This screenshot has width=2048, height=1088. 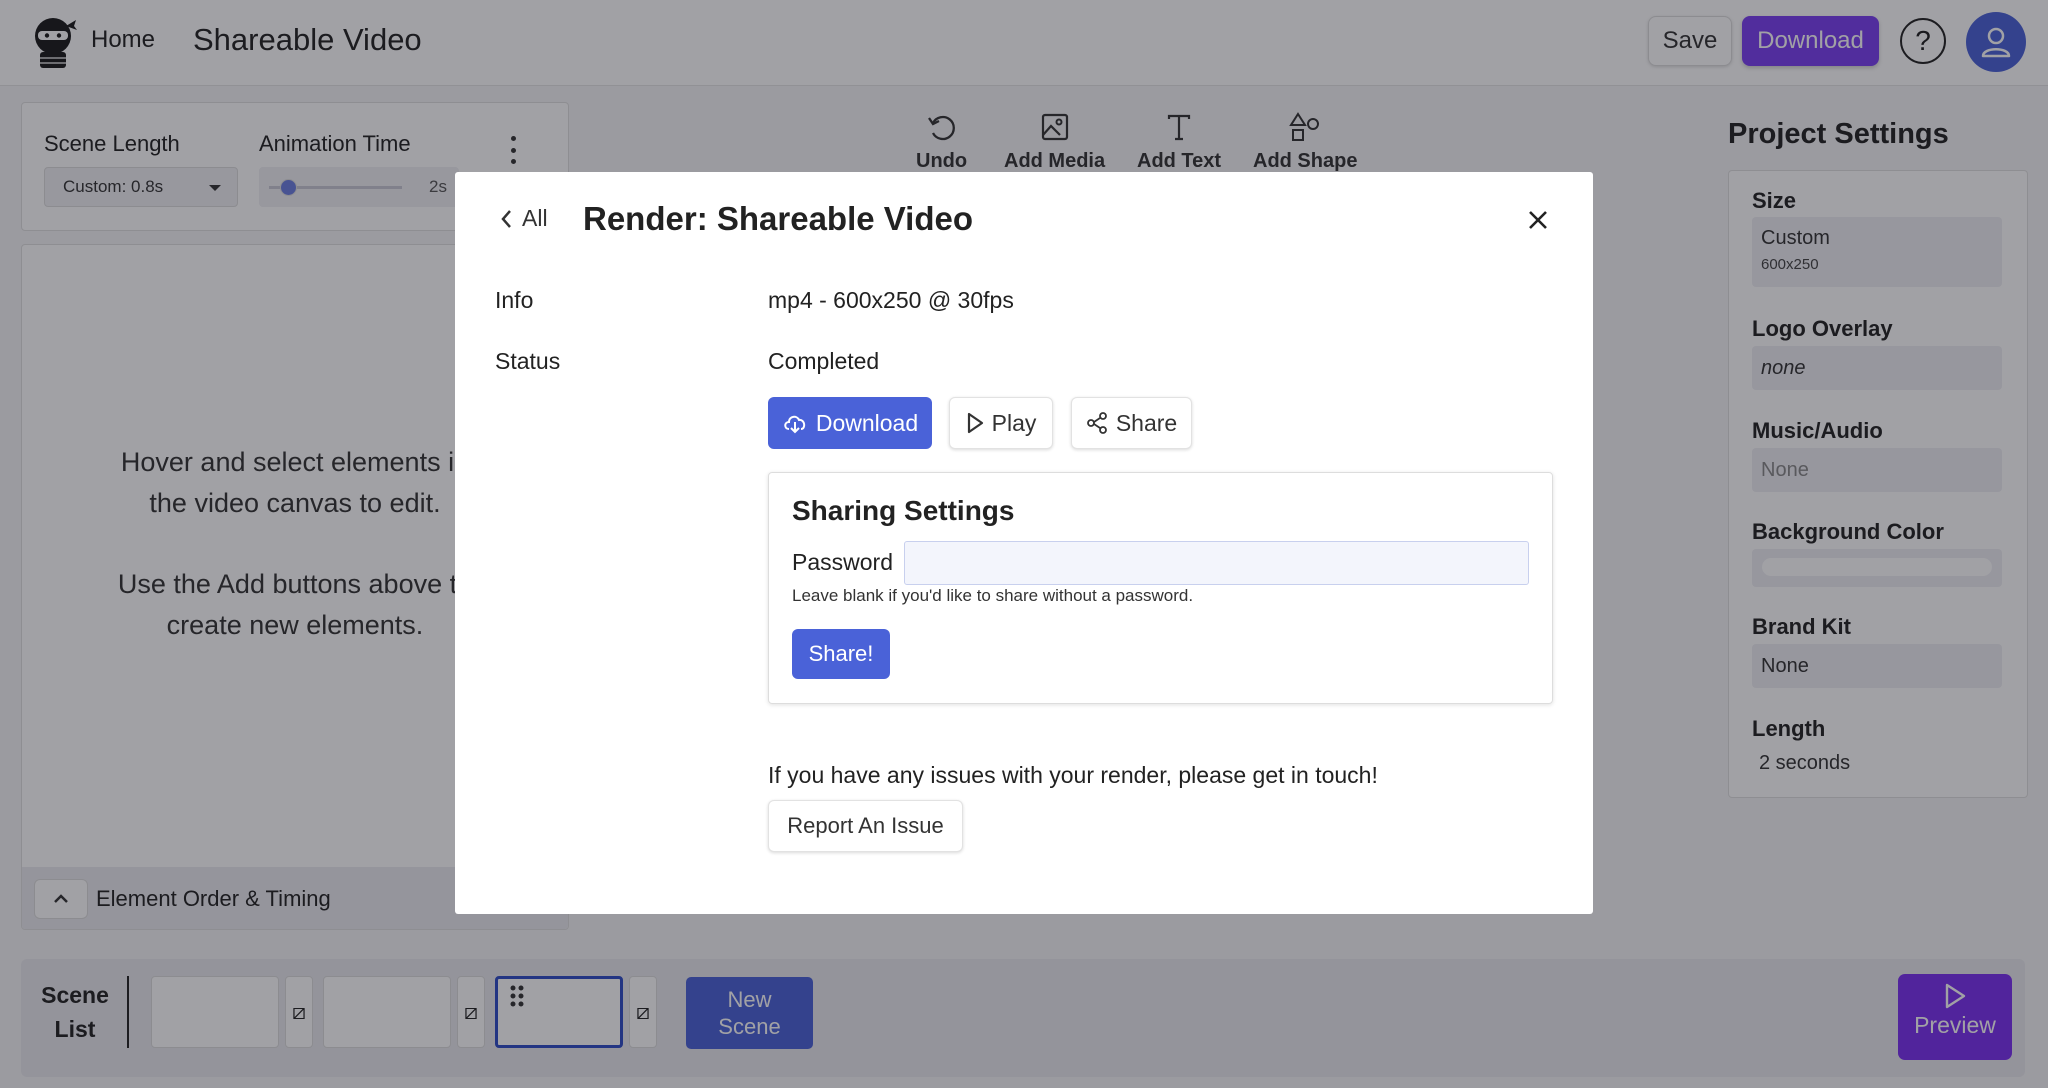 I want to click on share-label: Share, so click(x=1146, y=422).